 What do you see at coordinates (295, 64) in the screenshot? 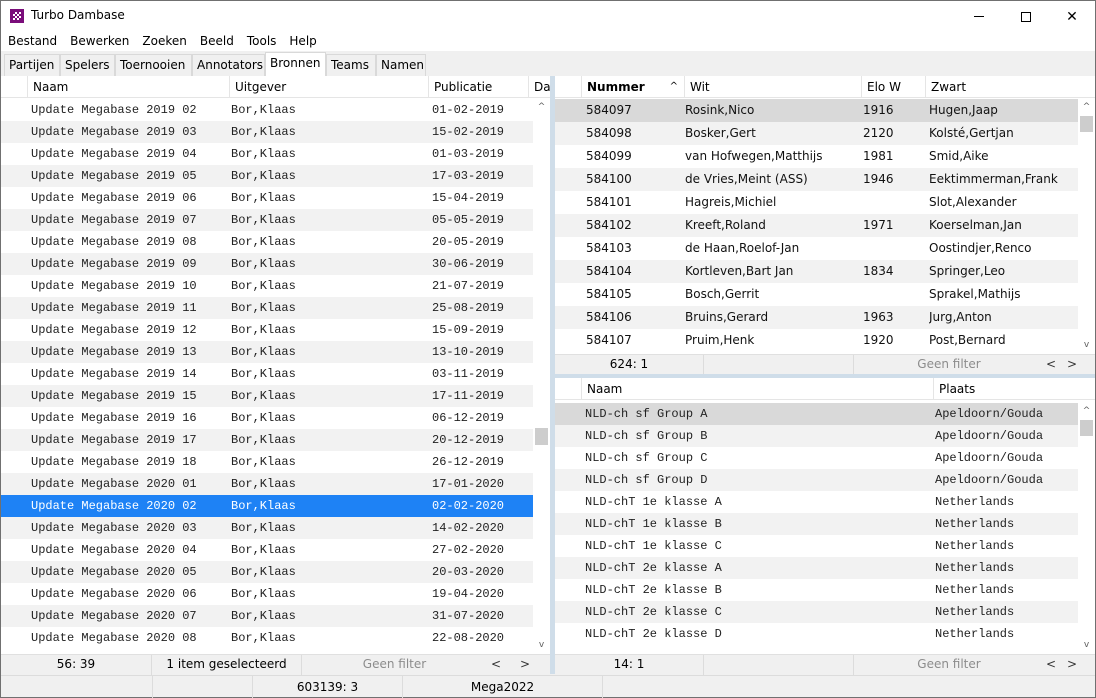
I see `tab-bronnen: Bronnen` at bounding box center [295, 64].